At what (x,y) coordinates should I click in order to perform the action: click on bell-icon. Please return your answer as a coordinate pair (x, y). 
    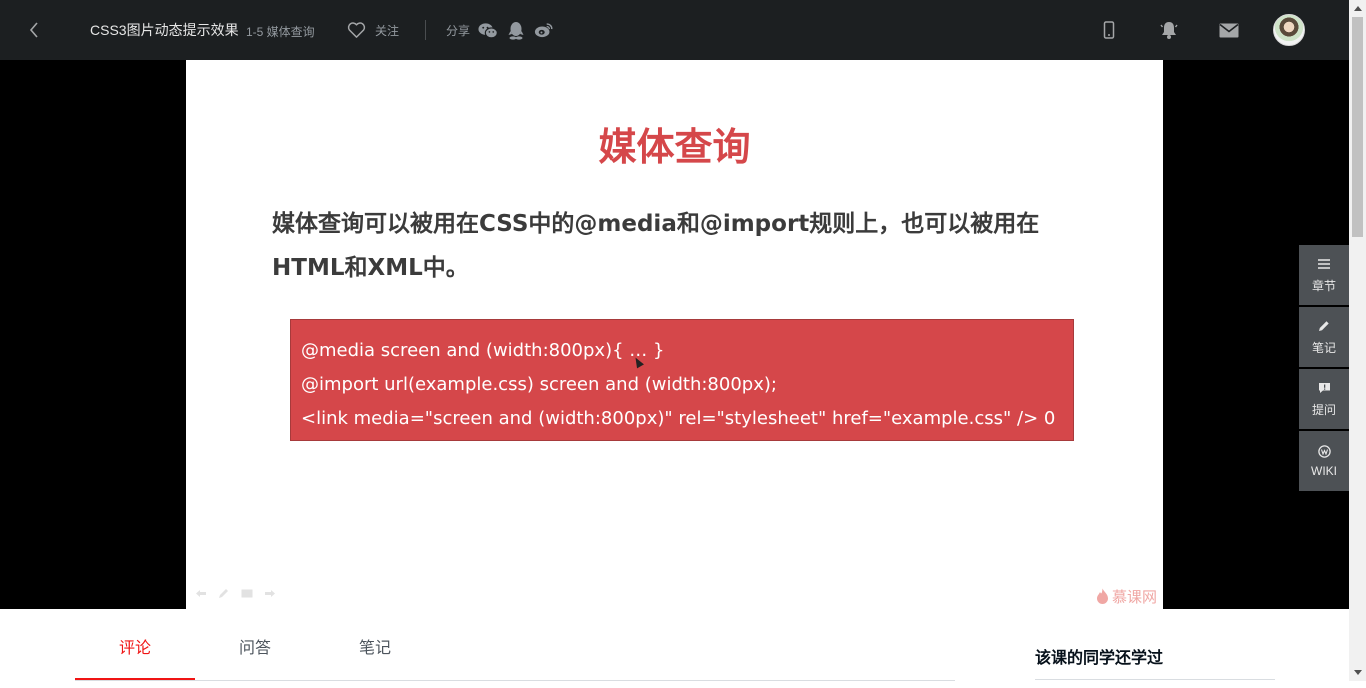
    Looking at the image, I should click on (1169, 30).